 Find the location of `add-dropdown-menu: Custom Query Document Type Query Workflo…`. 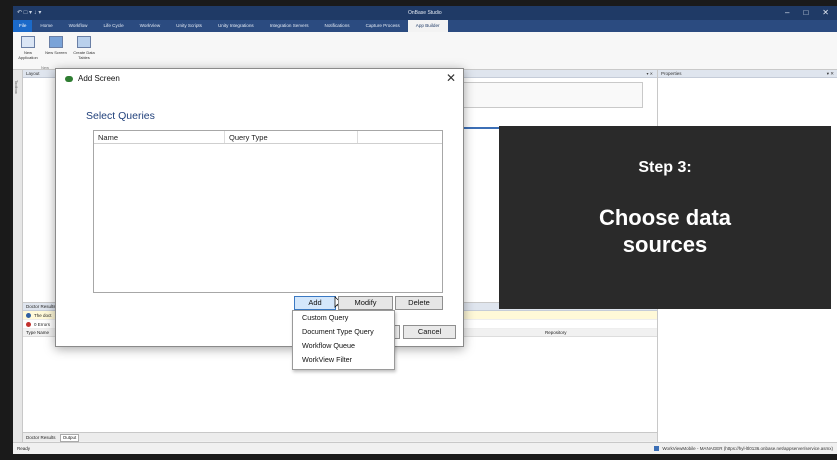

add-dropdown-menu: Custom Query Document Type Query Workflo… is located at coordinates (343, 340).